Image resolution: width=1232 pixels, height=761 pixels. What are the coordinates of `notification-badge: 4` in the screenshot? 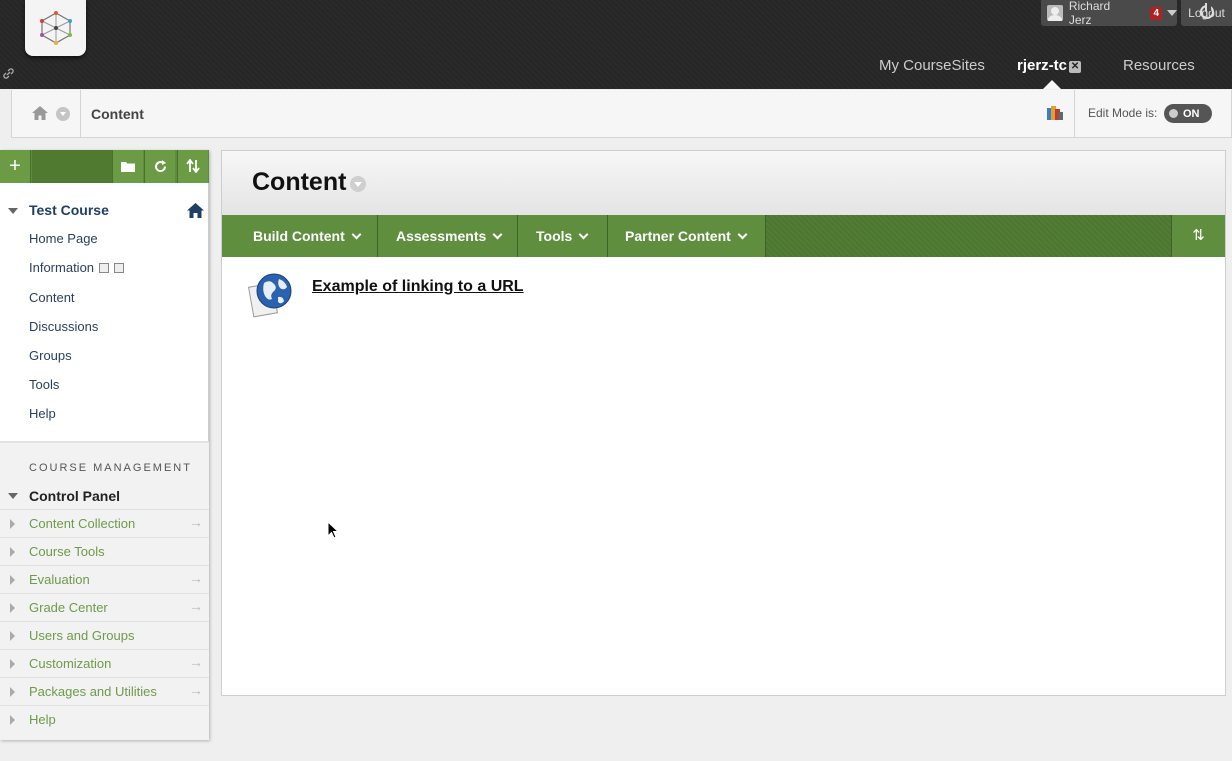 It's located at (1156, 13).